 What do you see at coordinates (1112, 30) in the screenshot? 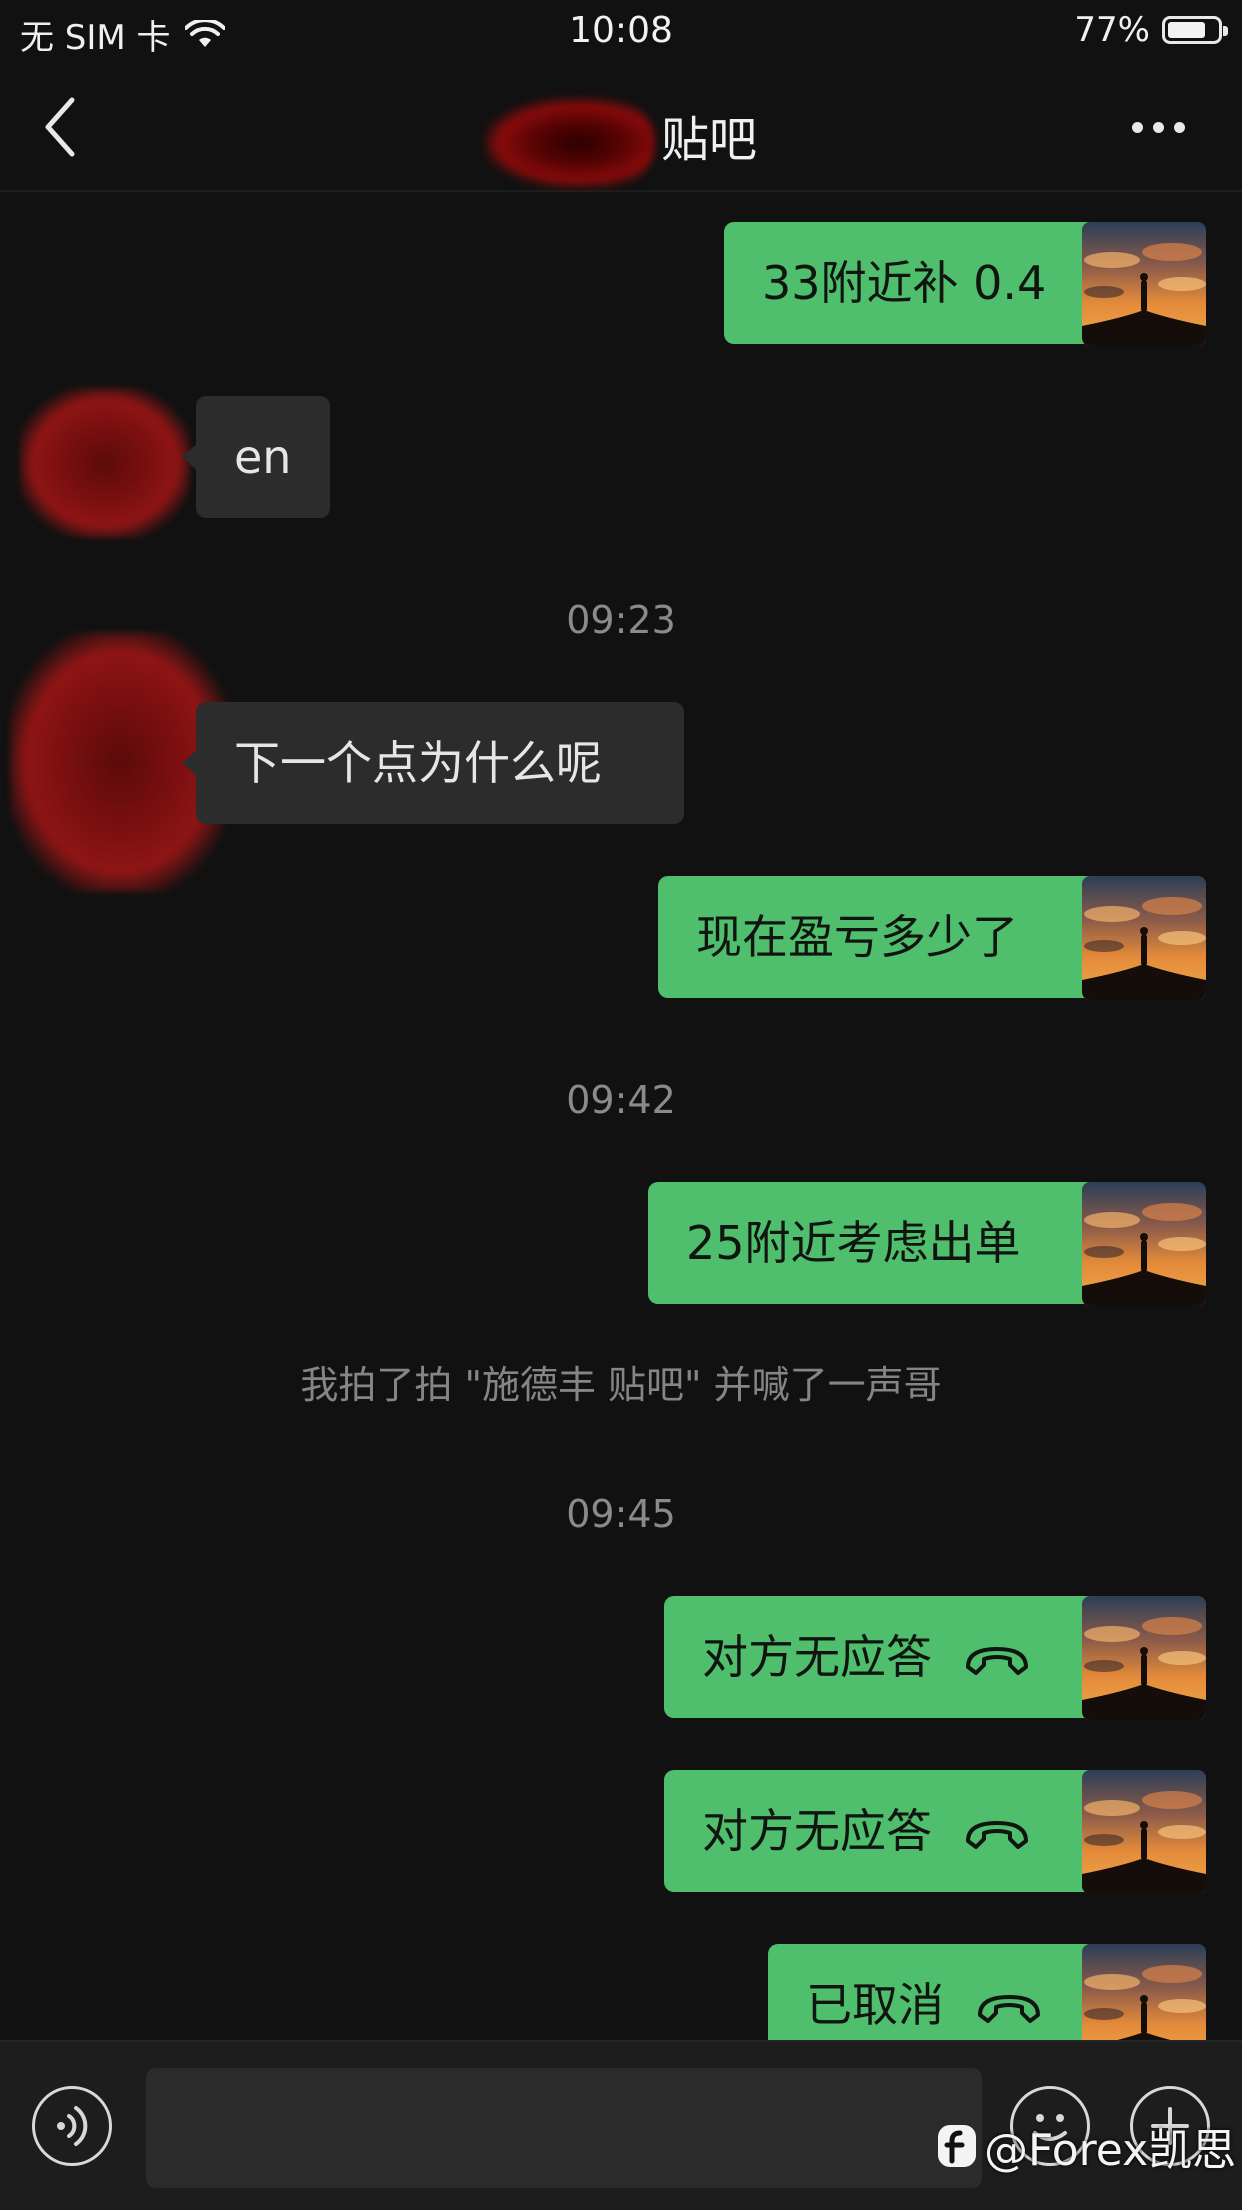
I see `battery-percent: 77%` at bounding box center [1112, 30].